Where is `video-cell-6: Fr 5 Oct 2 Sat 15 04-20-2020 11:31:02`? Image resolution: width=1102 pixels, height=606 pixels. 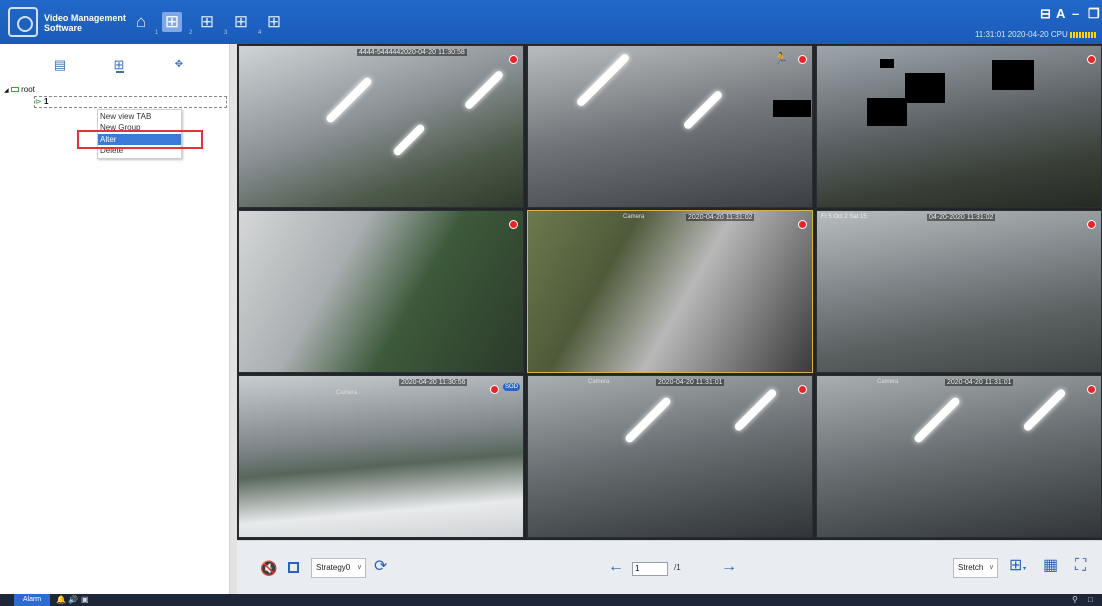 video-cell-6: Fr 5 Oct 2 Sat 15 04-20-2020 11:31:02 is located at coordinates (959, 291).